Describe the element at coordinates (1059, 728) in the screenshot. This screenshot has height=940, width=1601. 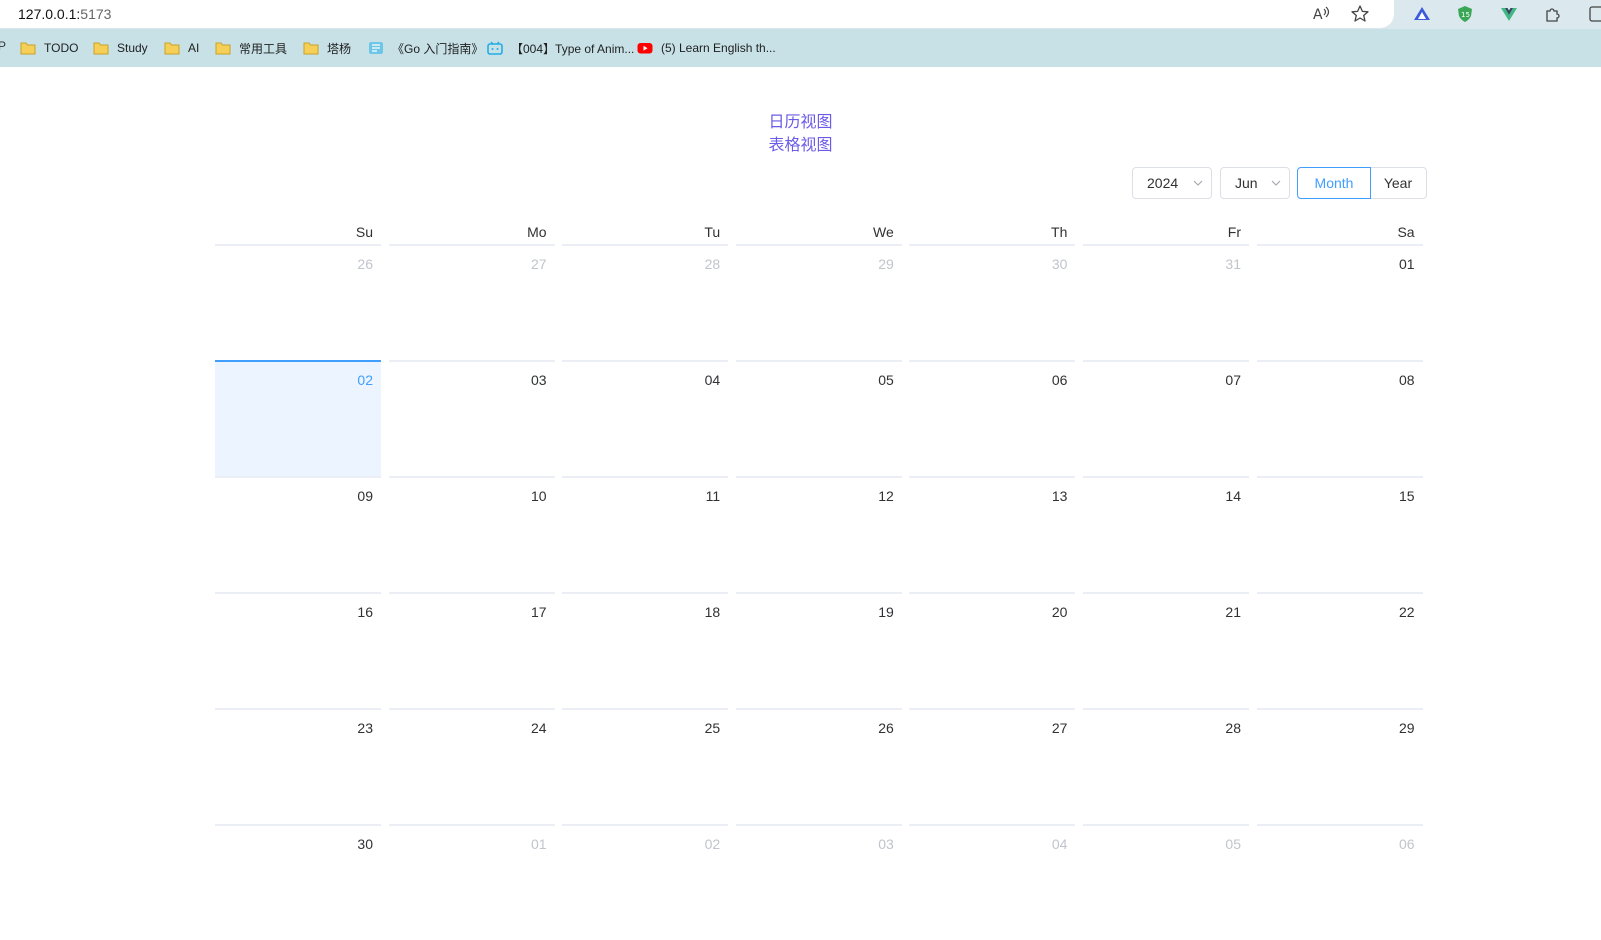
I see `day-number: 27` at that location.